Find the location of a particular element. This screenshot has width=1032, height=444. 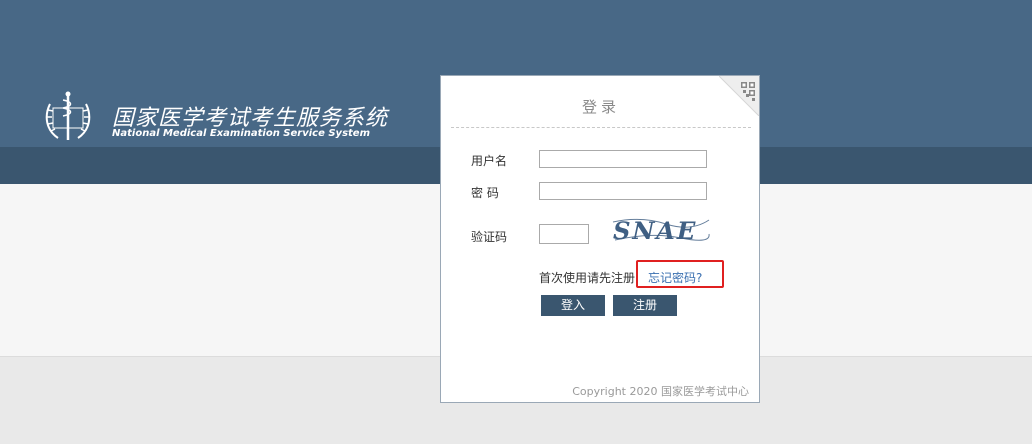

medical-emblem-icon is located at coordinates (68, 115).